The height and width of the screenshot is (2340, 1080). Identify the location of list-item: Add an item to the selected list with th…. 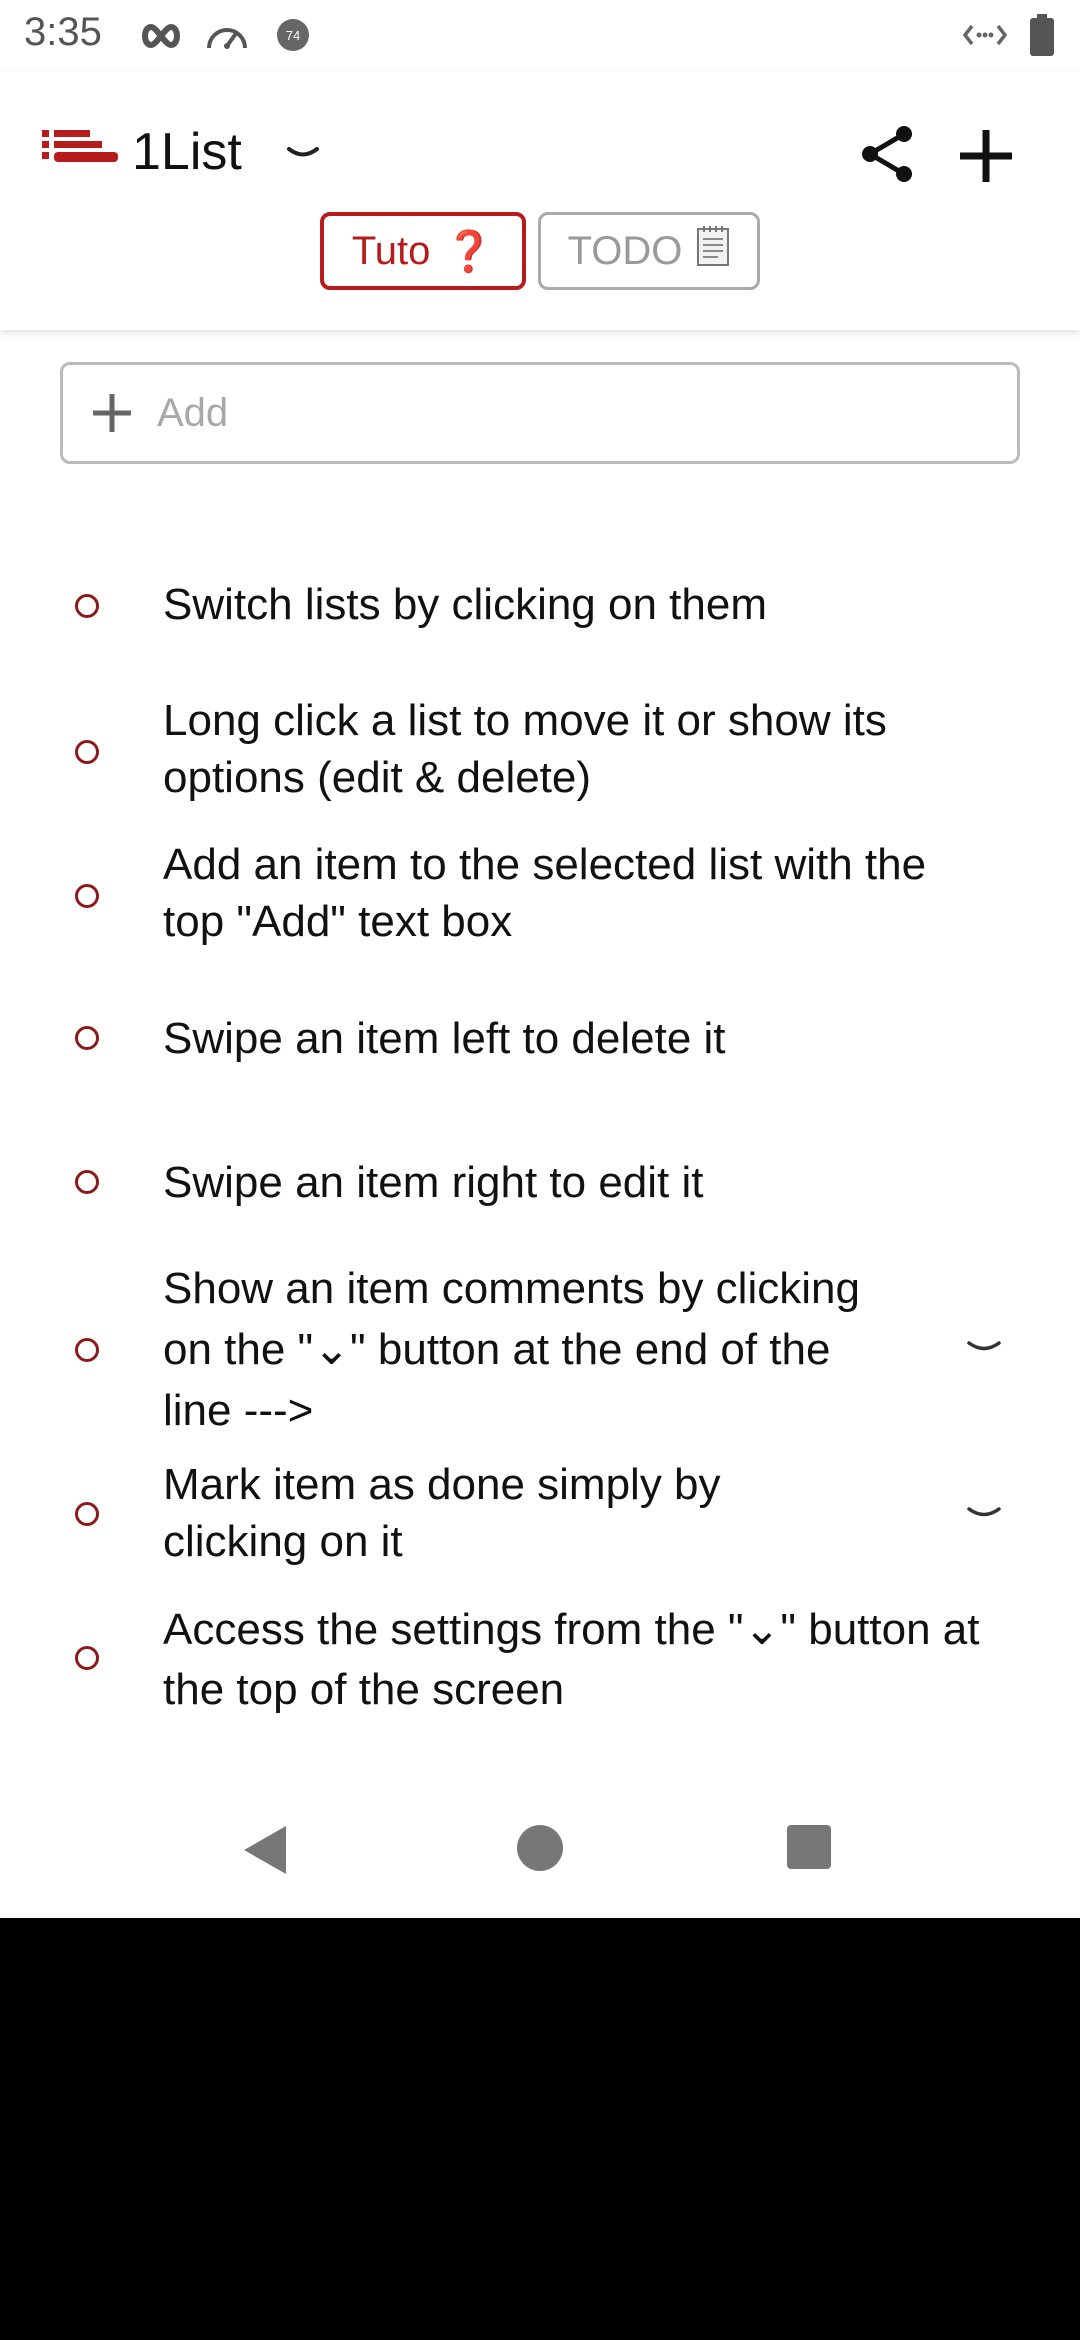
(540, 896).